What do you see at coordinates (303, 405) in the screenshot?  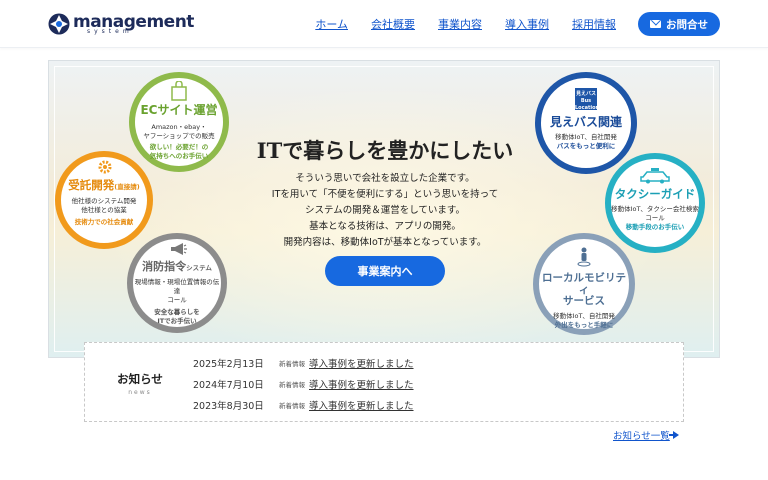 I see `news-item: 2023年8月30日 新着情報 導入事例を更新しました` at bounding box center [303, 405].